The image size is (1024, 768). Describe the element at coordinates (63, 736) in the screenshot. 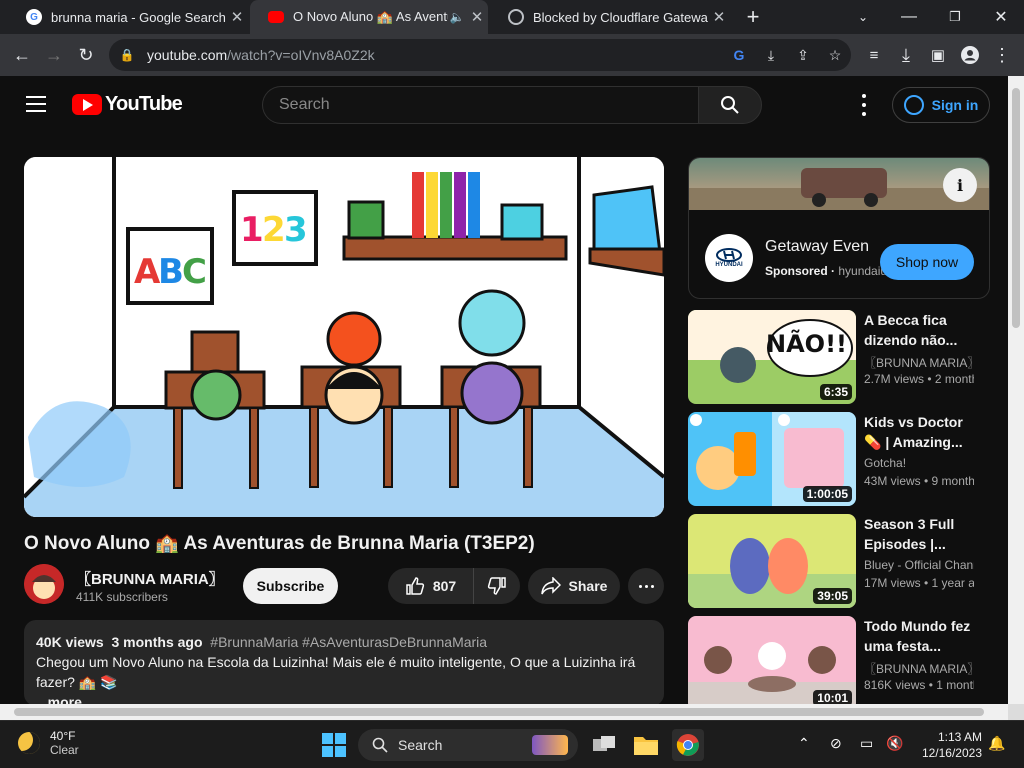

I see `temperature: 40°F` at that location.